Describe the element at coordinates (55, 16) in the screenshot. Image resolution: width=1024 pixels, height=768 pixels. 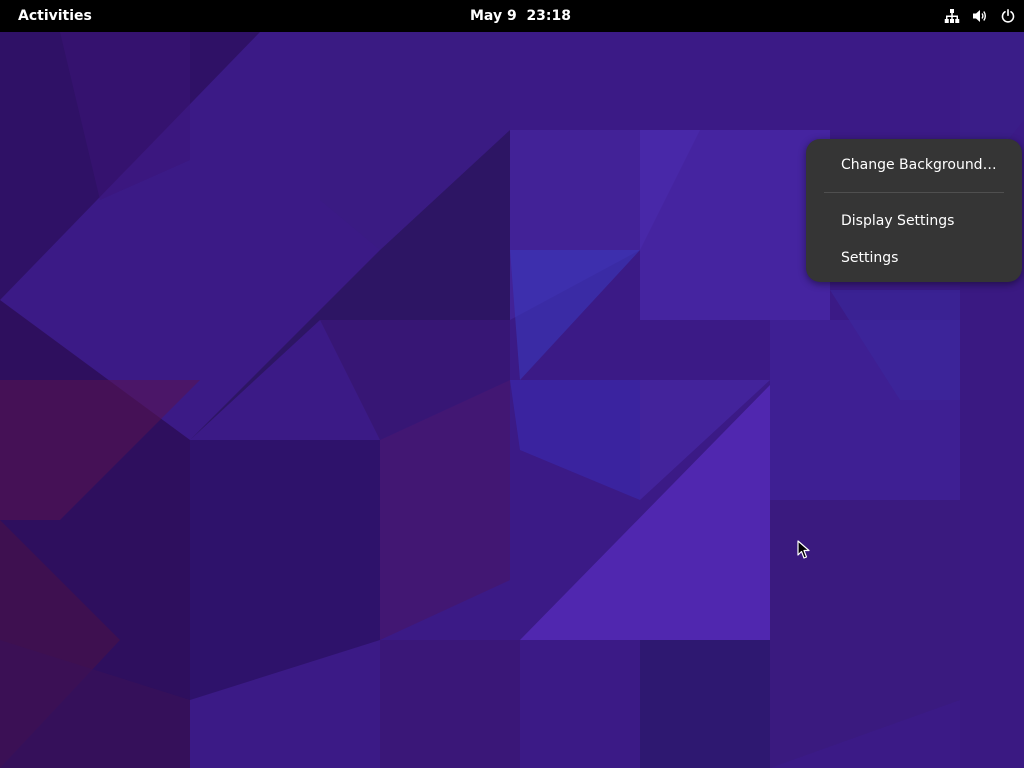
I see `activities-button: Activities` at that location.